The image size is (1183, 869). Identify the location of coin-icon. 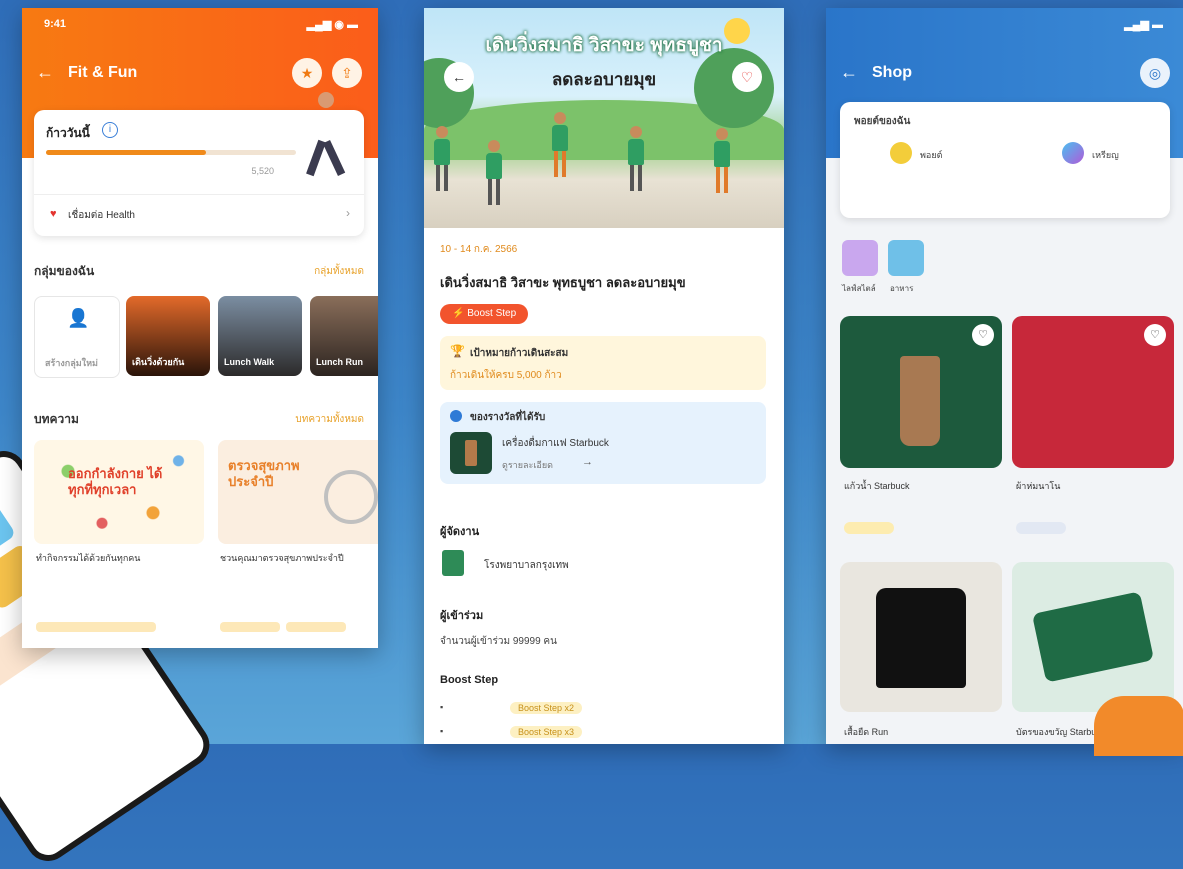
(901, 153).